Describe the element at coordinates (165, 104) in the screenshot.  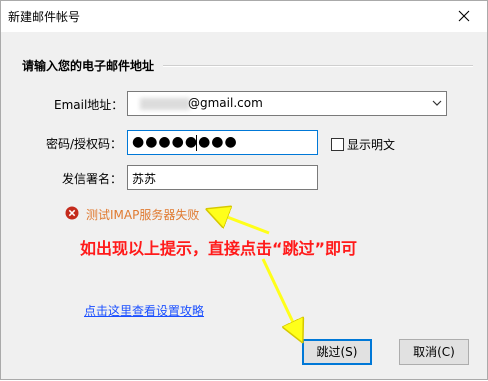
I see `email-redaction` at that location.